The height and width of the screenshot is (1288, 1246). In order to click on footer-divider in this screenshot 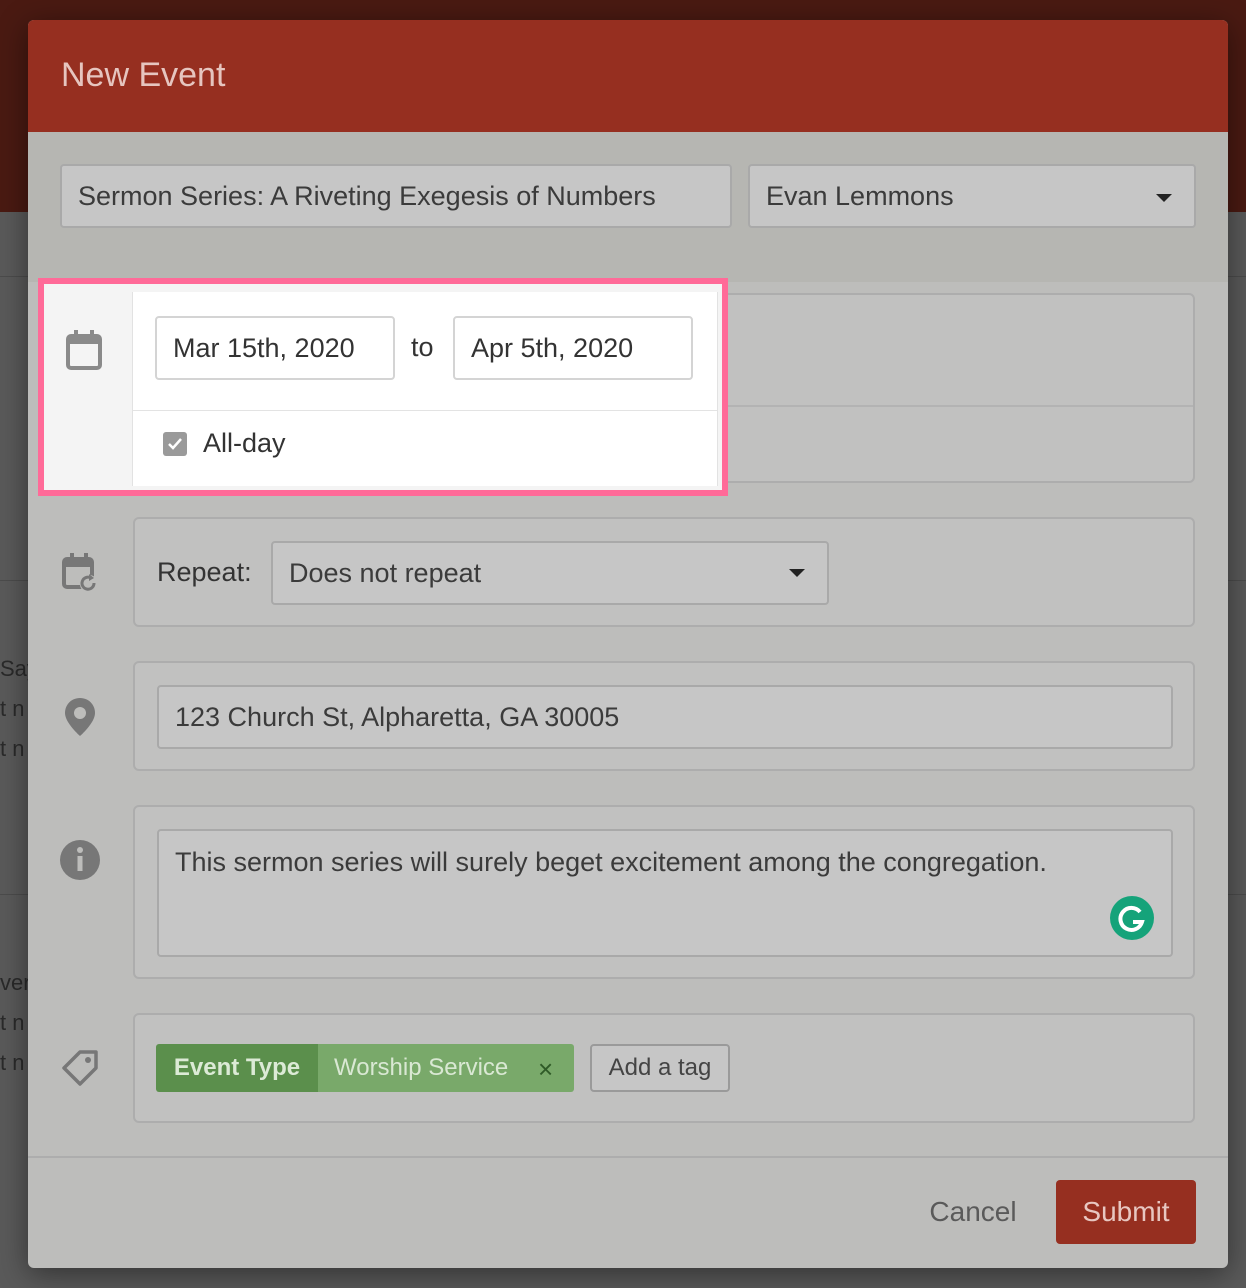, I will do `click(628, 1157)`.